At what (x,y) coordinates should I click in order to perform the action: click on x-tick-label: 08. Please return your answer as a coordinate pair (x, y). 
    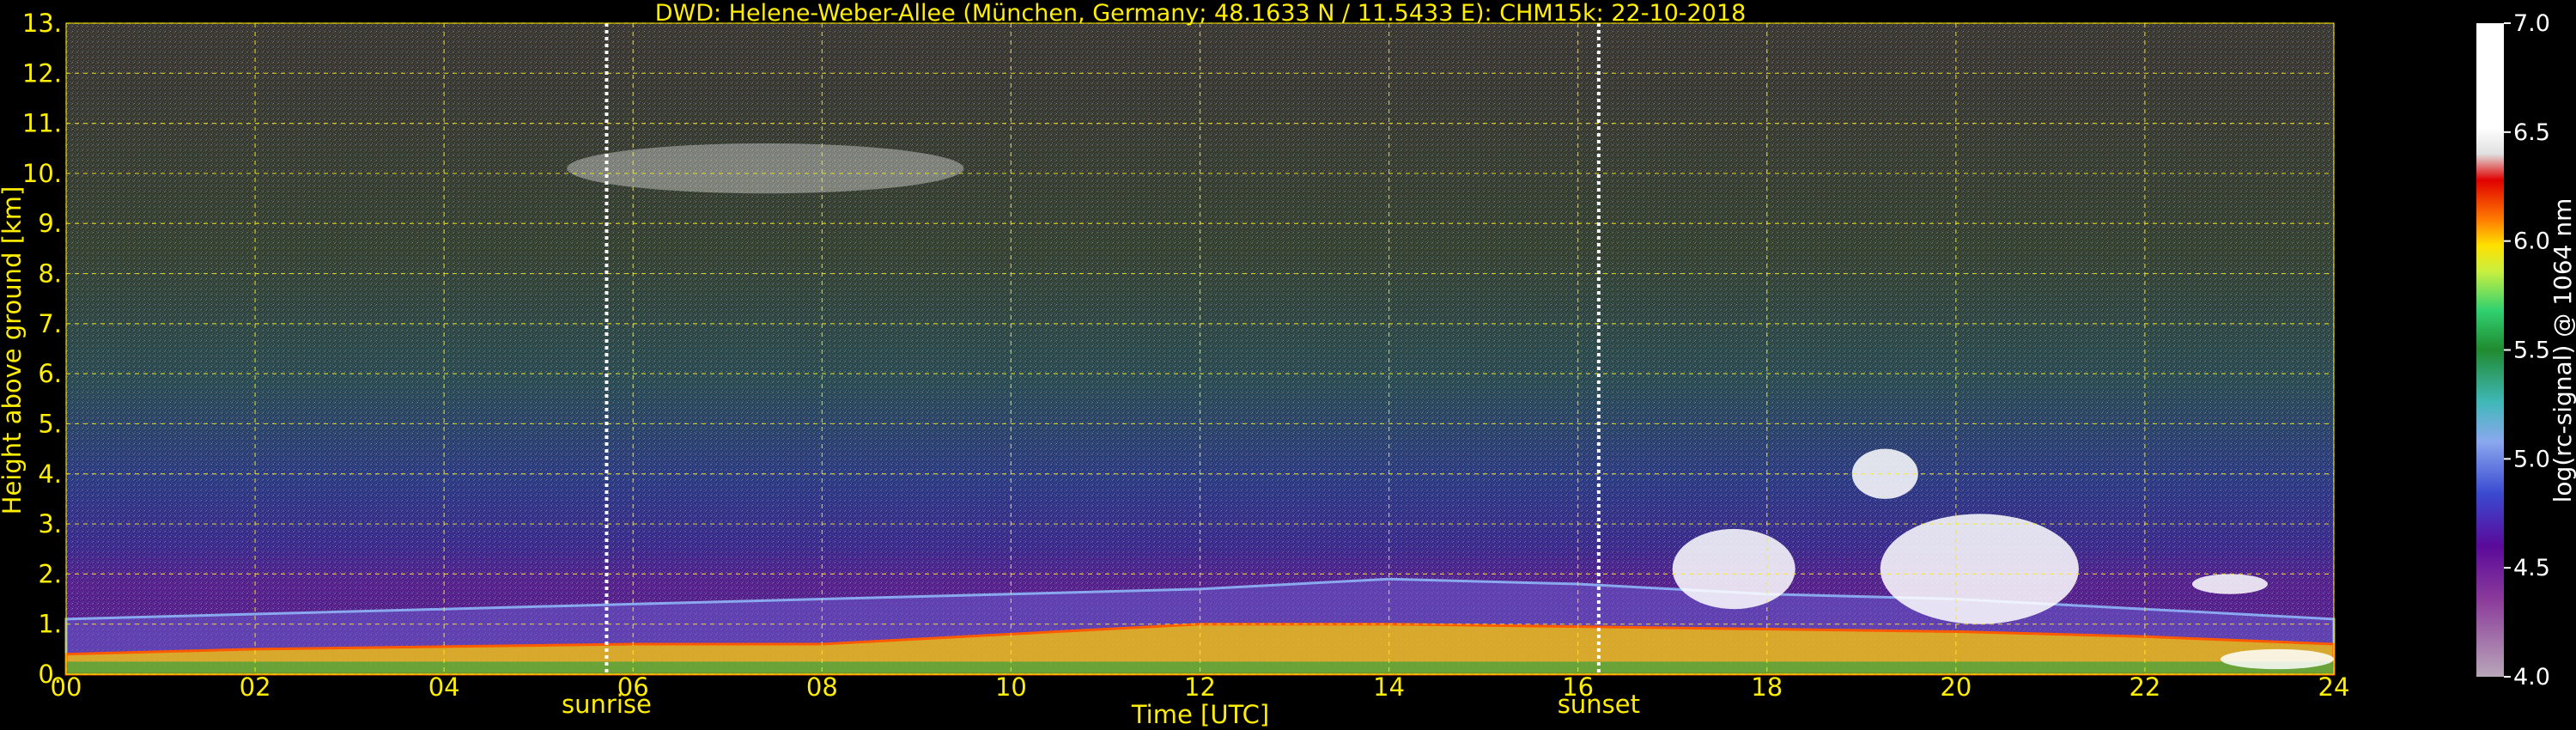
    Looking at the image, I should click on (822, 687).